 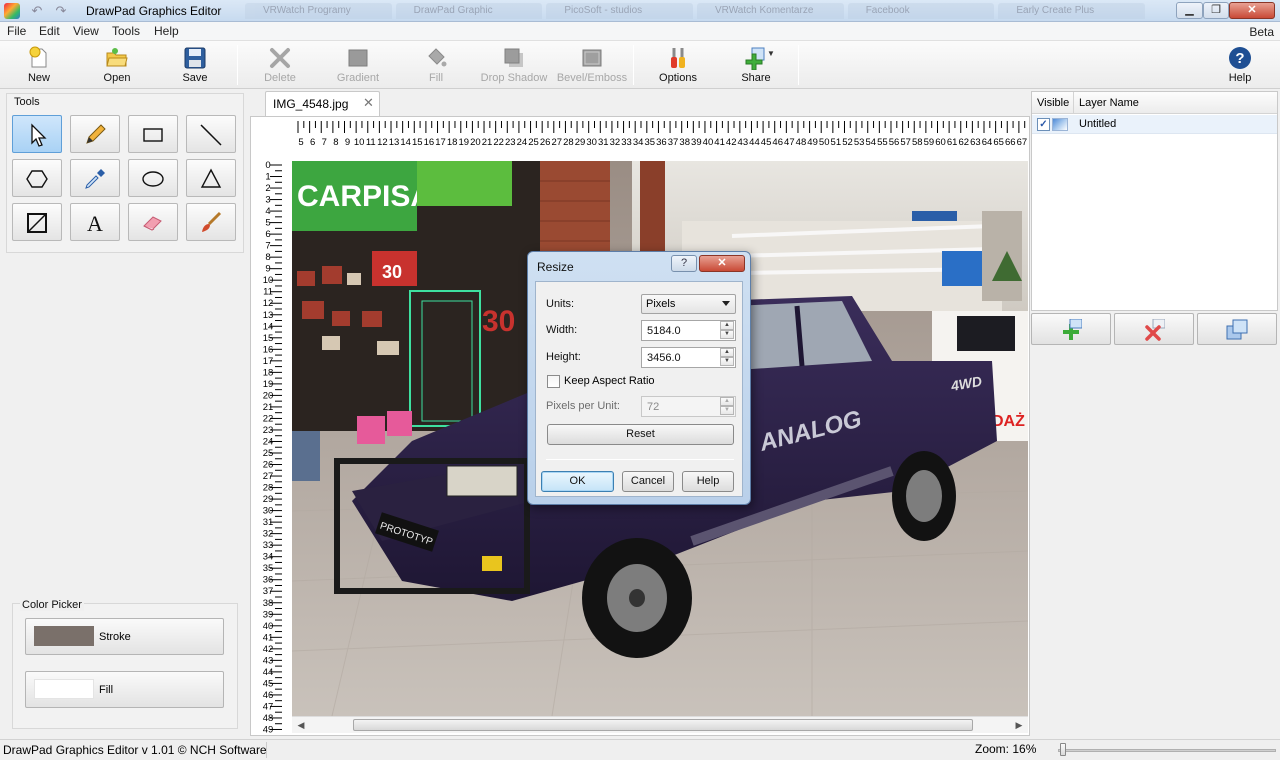 I want to click on ruler-label: 62, so click(x=963, y=142).